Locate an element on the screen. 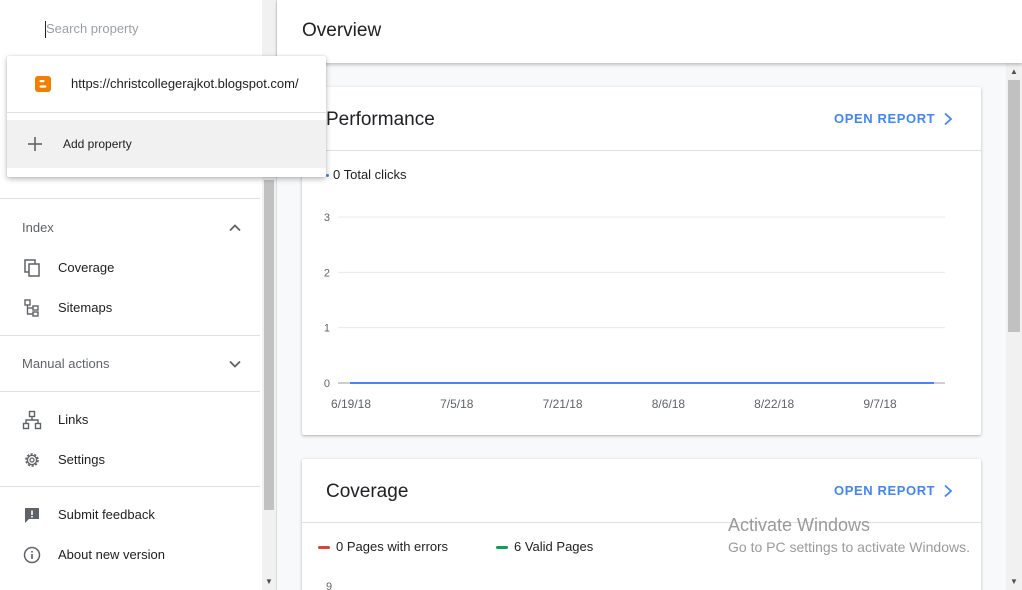 The width and height of the screenshot is (1022, 590). chevron-down-icon is located at coordinates (235, 364).